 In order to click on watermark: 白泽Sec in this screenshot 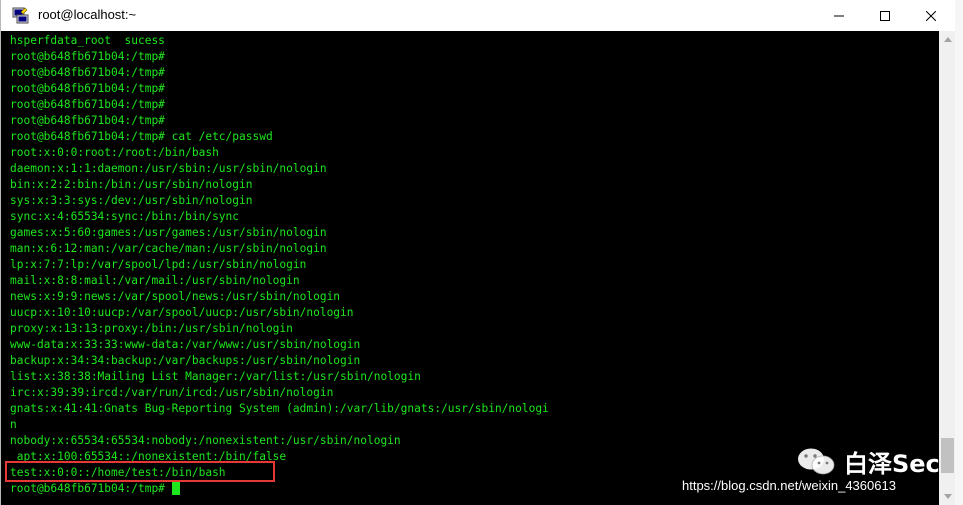, I will do `click(868, 461)`.